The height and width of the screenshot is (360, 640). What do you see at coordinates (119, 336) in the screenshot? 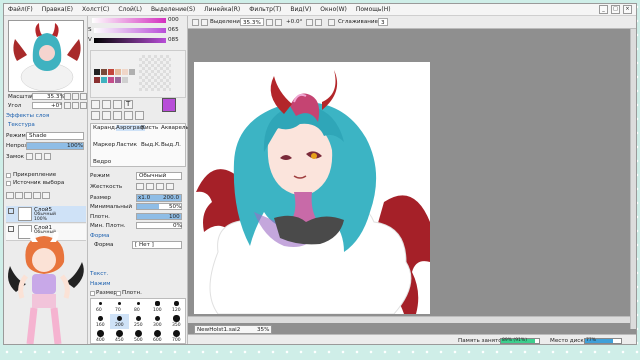
I see `brush-size-option: 450` at bounding box center [119, 336].